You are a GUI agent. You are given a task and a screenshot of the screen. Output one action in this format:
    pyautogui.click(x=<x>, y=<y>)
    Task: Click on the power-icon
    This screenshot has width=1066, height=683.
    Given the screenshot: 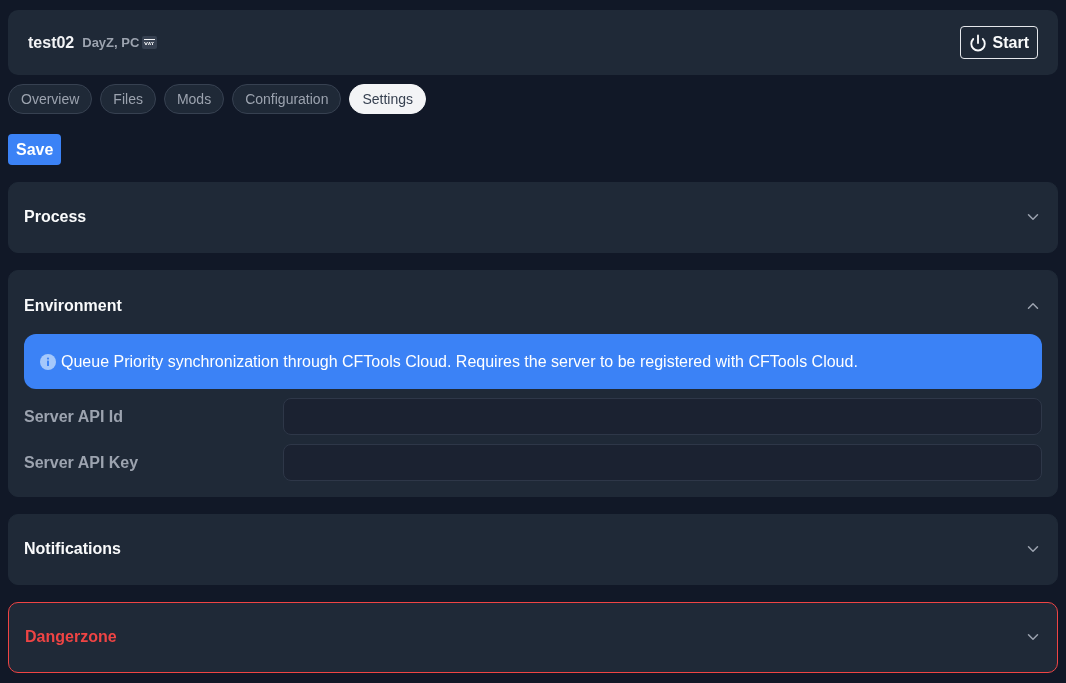 What is the action you would take?
    pyautogui.click(x=977, y=42)
    